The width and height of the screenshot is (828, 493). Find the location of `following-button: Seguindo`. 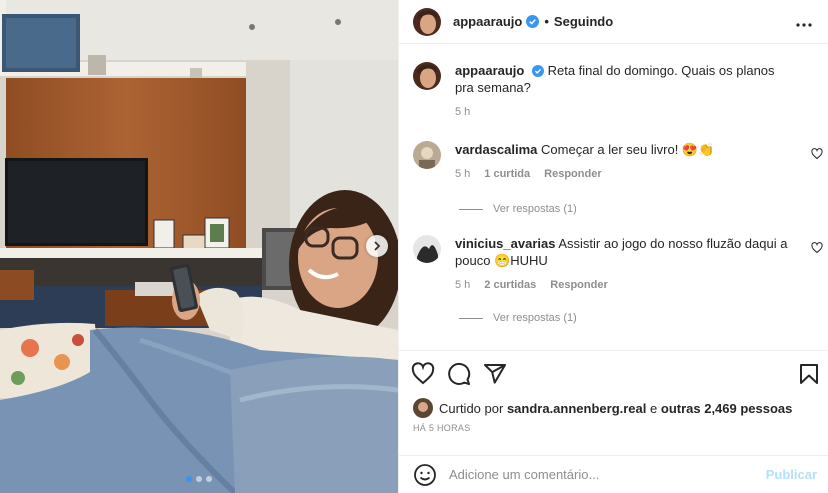

following-button: Seguindo is located at coordinates (583, 21).